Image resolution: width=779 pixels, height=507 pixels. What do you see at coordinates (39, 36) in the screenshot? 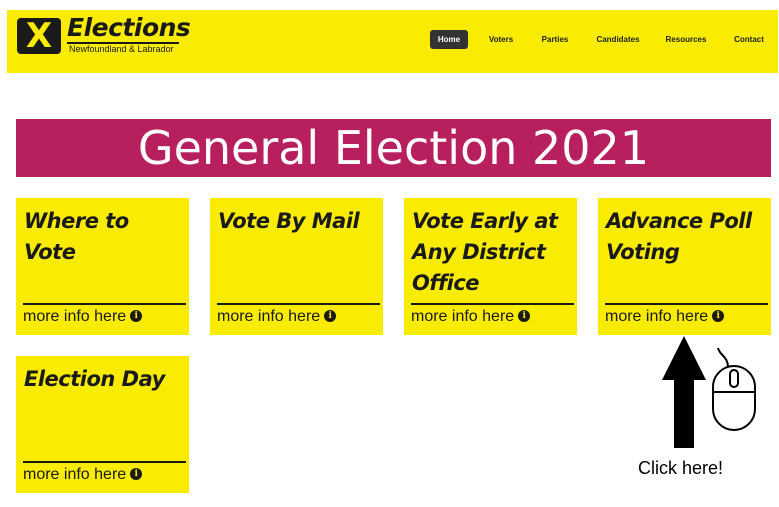
I see `logo-x-icon: X` at bounding box center [39, 36].